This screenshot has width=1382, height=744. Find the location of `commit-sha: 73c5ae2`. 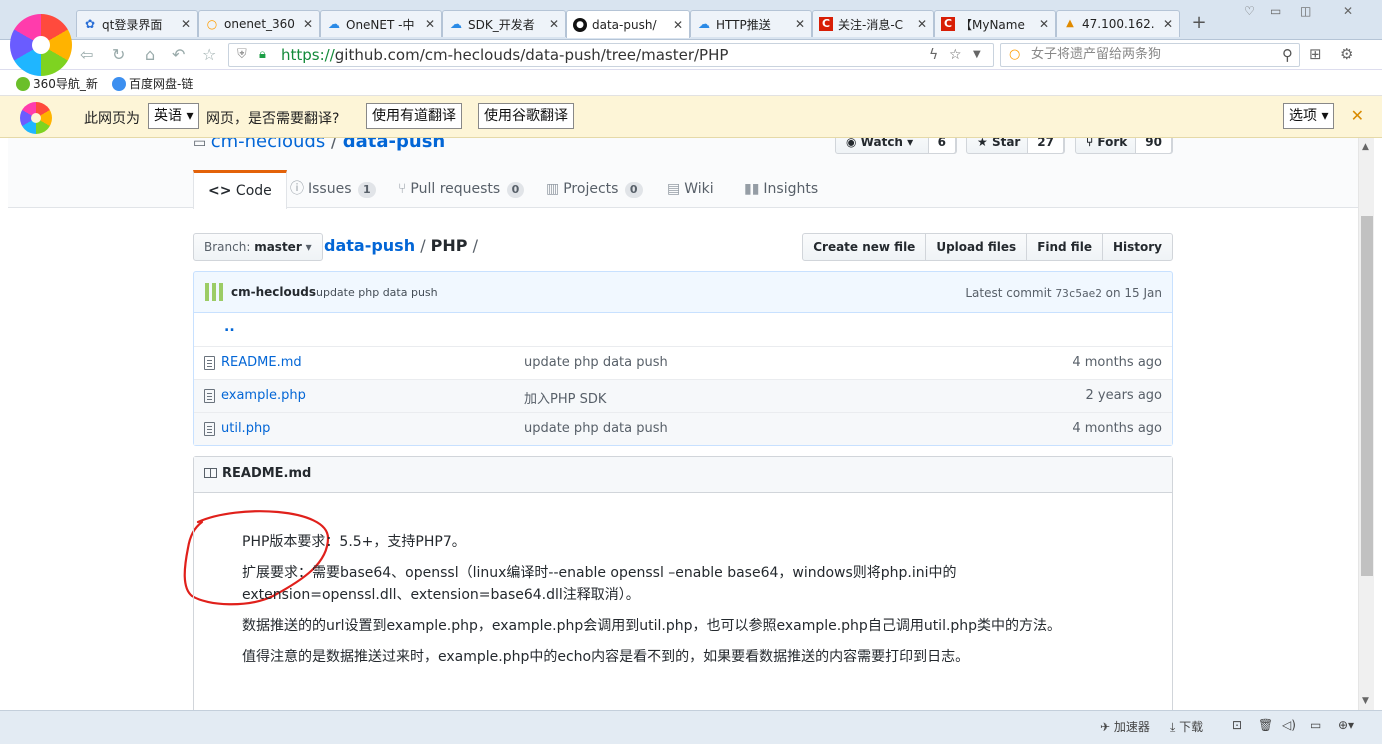

commit-sha: 73c5ae2 is located at coordinates (1078, 293).